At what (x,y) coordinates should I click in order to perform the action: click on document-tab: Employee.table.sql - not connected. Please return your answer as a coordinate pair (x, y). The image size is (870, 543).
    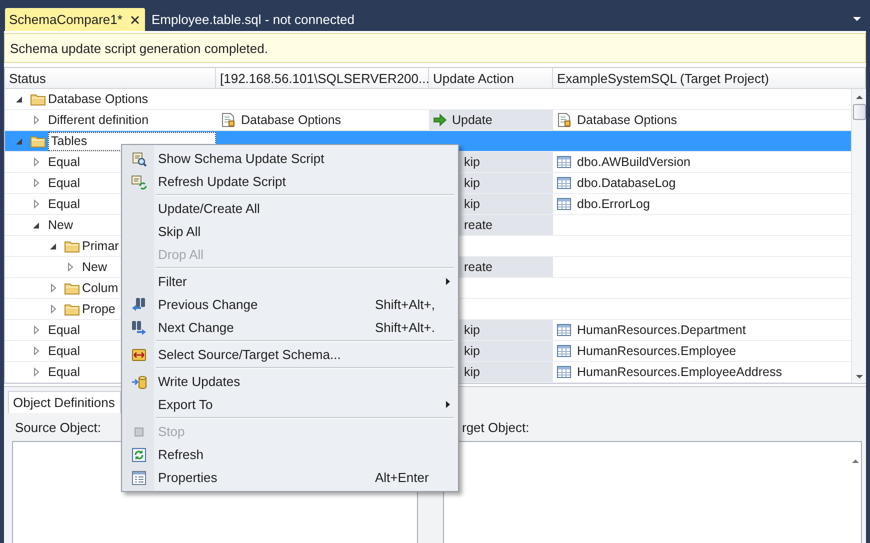
    Looking at the image, I should click on (253, 19).